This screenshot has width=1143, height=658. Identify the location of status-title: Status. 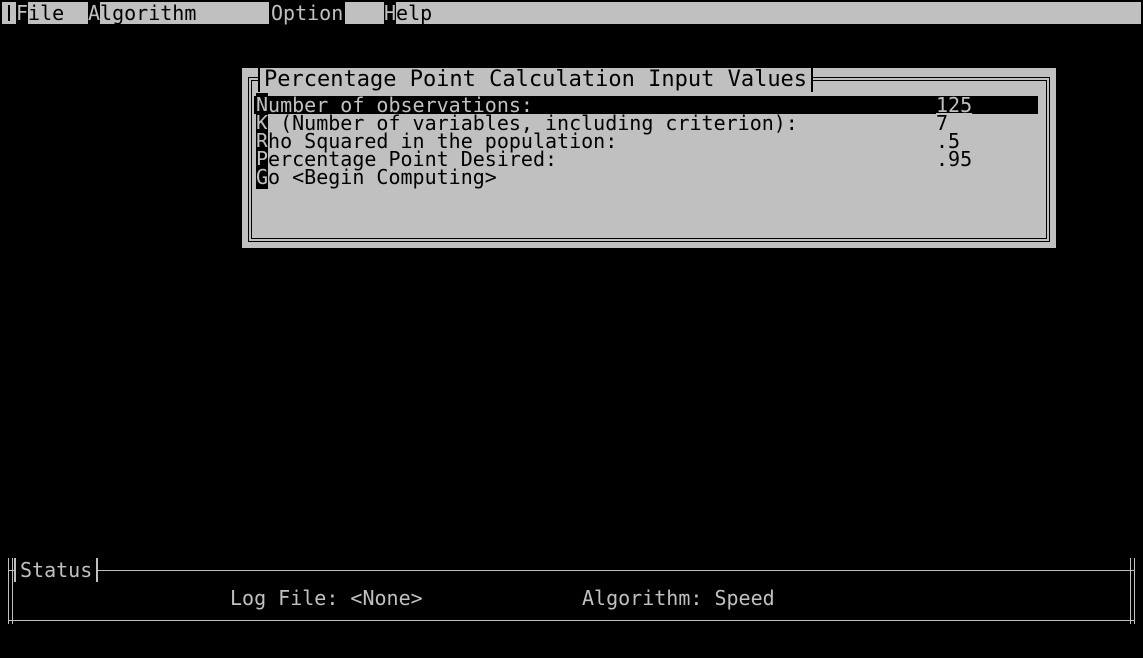
(56, 570).